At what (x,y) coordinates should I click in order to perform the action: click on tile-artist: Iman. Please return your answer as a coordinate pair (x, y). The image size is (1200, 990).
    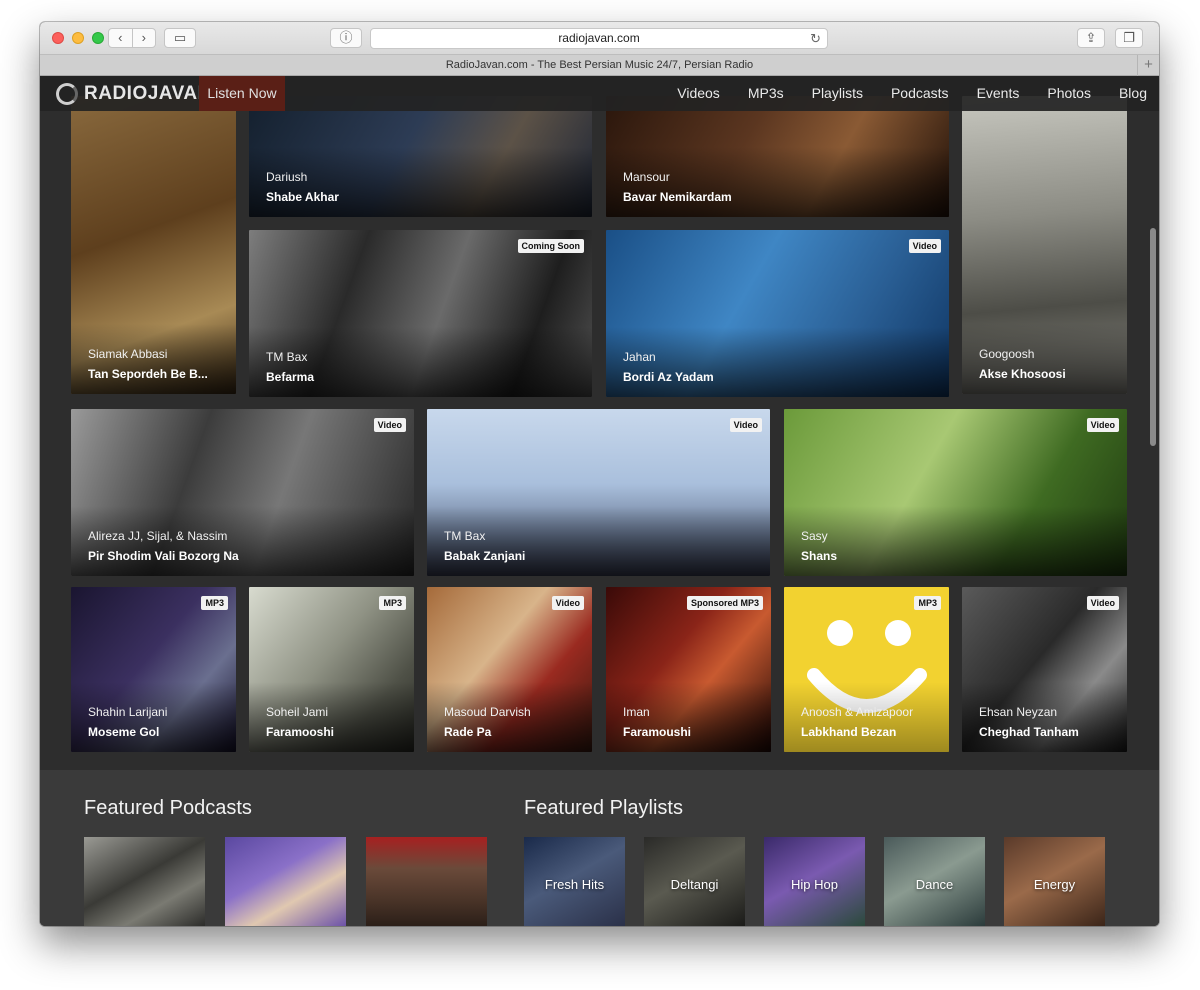
    Looking at the image, I should click on (636, 712).